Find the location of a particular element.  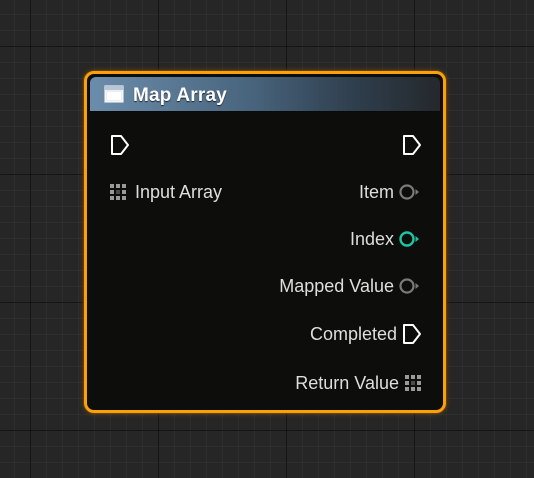

exec-out-pin-icon is located at coordinates (412, 145).